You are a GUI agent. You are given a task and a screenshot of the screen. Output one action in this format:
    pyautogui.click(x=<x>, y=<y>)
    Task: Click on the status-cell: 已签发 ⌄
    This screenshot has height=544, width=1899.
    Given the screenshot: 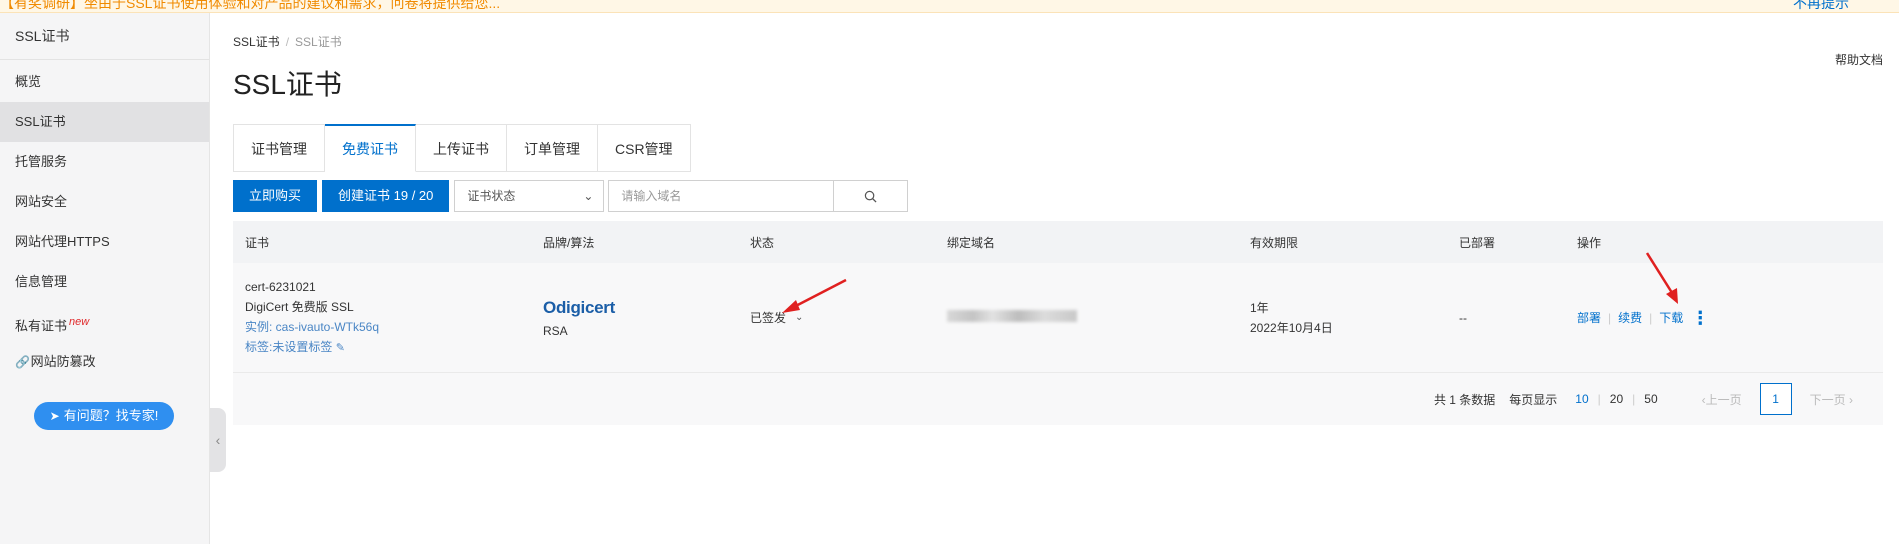 What is the action you would take?
    pyautogui.click(x=848, y=317)
    